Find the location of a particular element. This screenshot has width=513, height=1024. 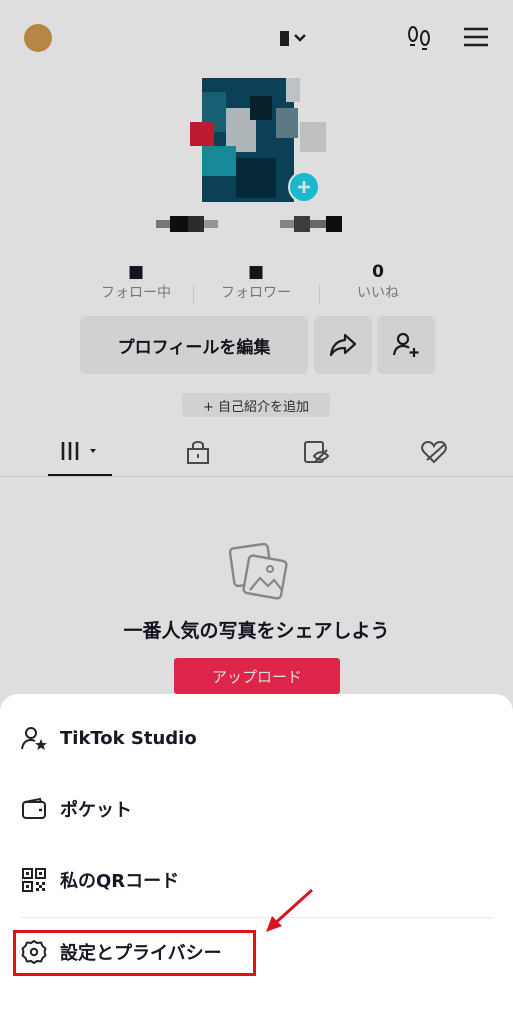

qr-code-icon is located at coordinates (34, 880).